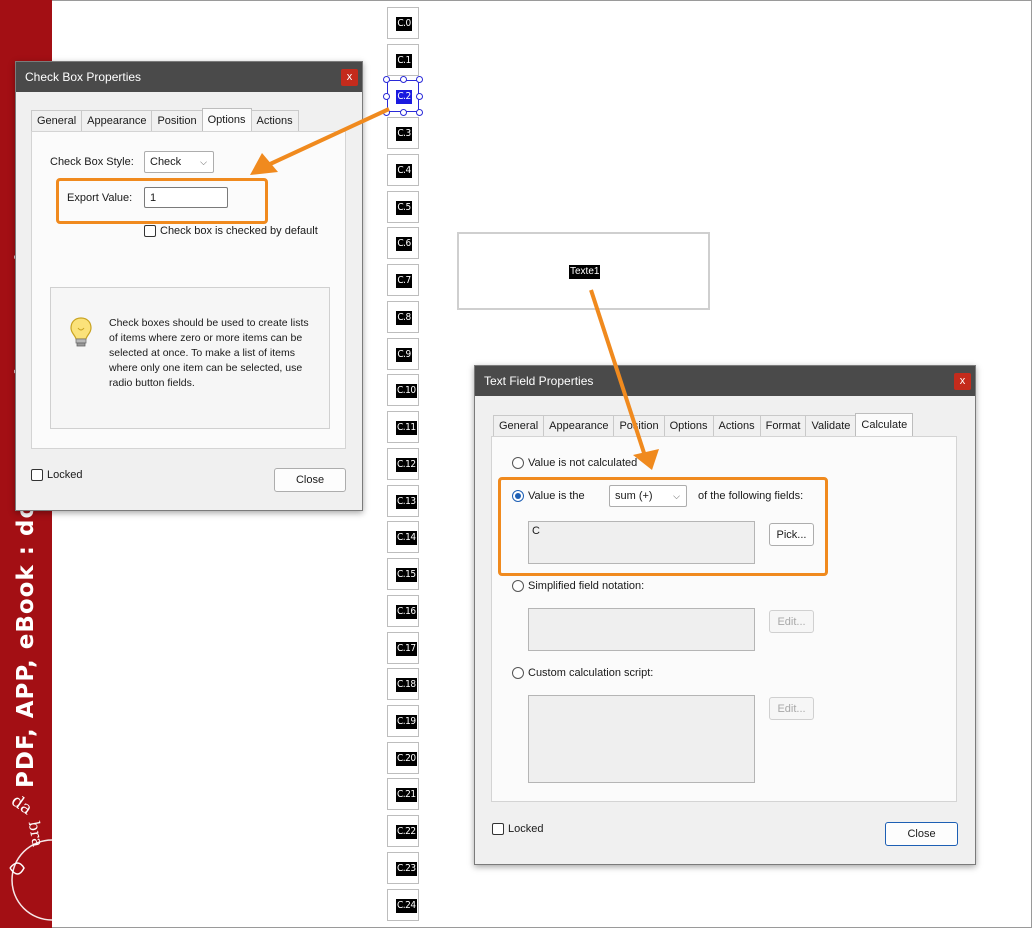 The image size is (1032, 928). What do you see at coordinates (406, 502) in the screenshot?
I see `checkbox-field-label: C.13` at bounding box center [406, 502].